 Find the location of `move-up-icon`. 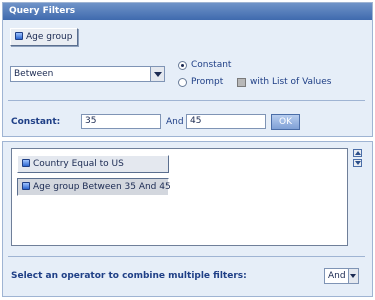

move-up-icon is located at coordinates (357, 153).